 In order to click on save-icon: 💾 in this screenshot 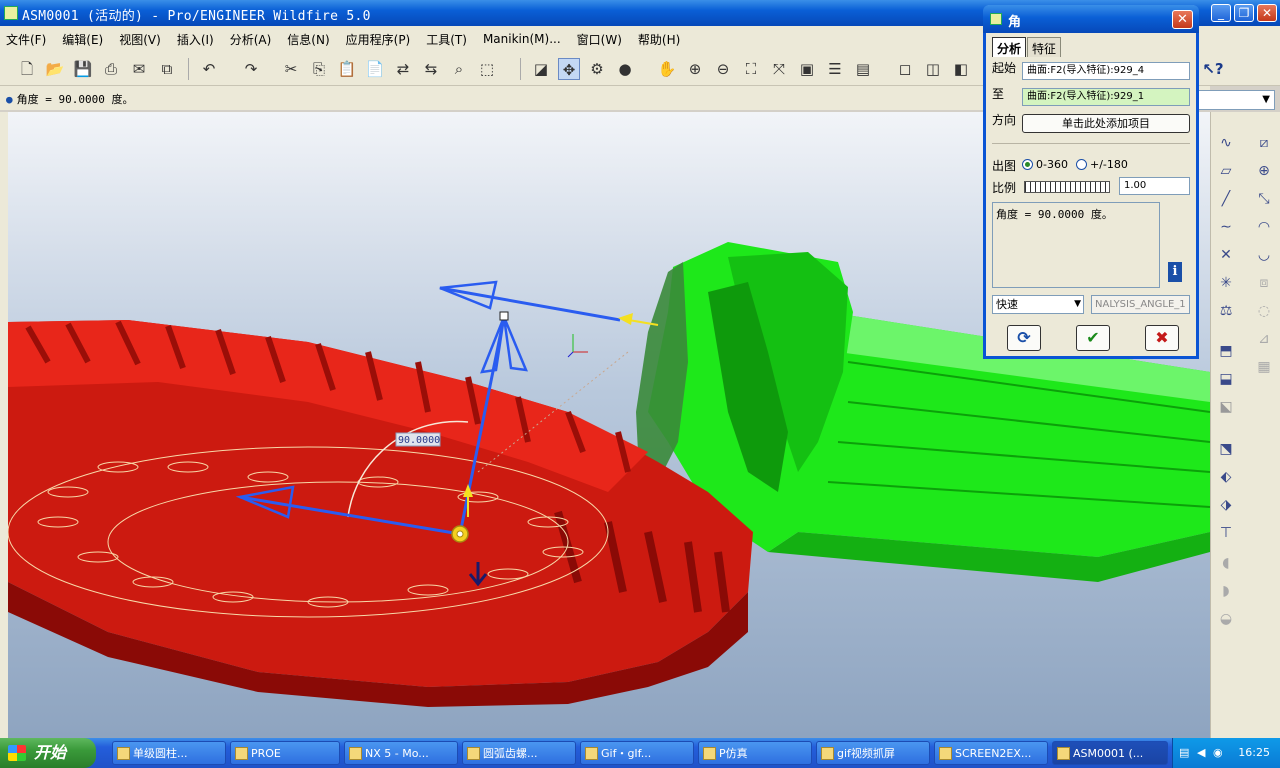, I will do `click(83, 69)`.